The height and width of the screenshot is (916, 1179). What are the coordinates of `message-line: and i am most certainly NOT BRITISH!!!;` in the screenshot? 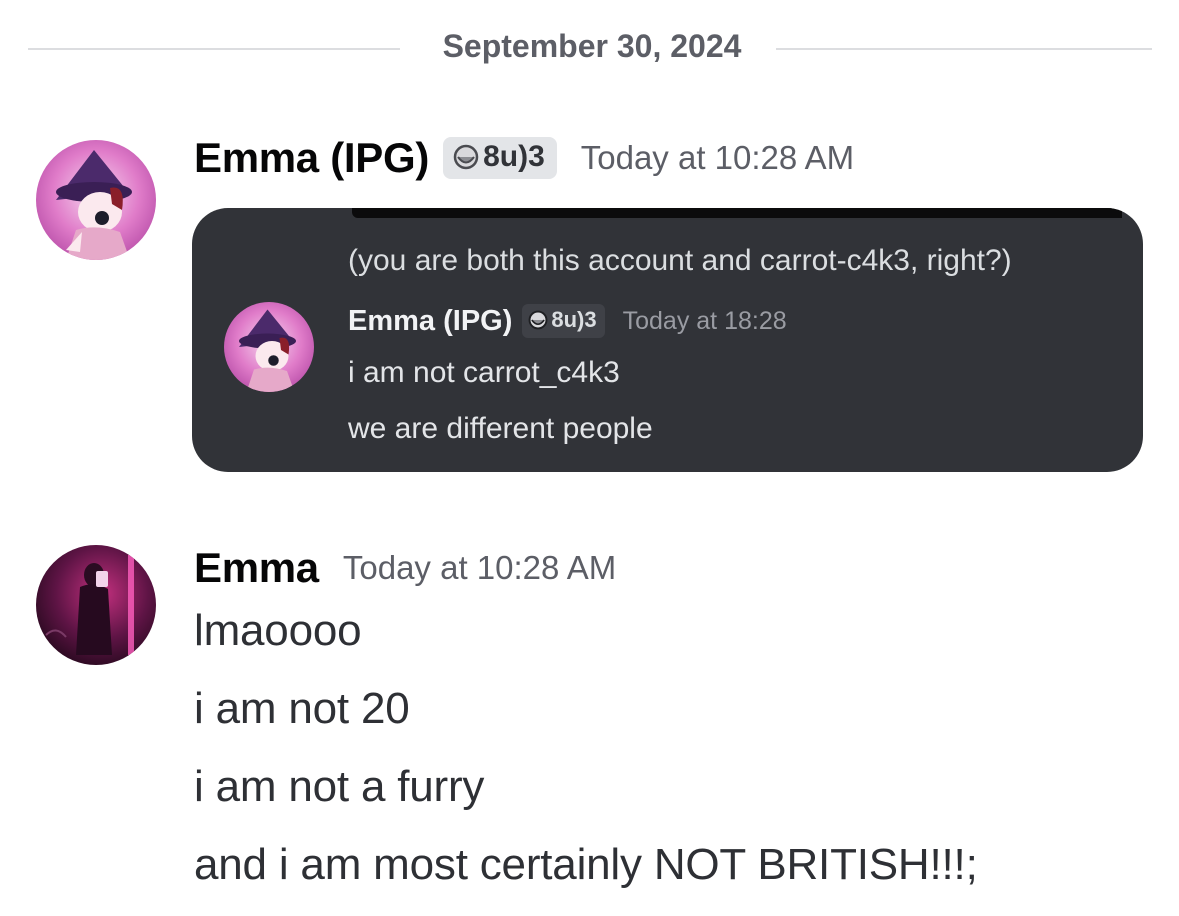 It's located at (586, 864).